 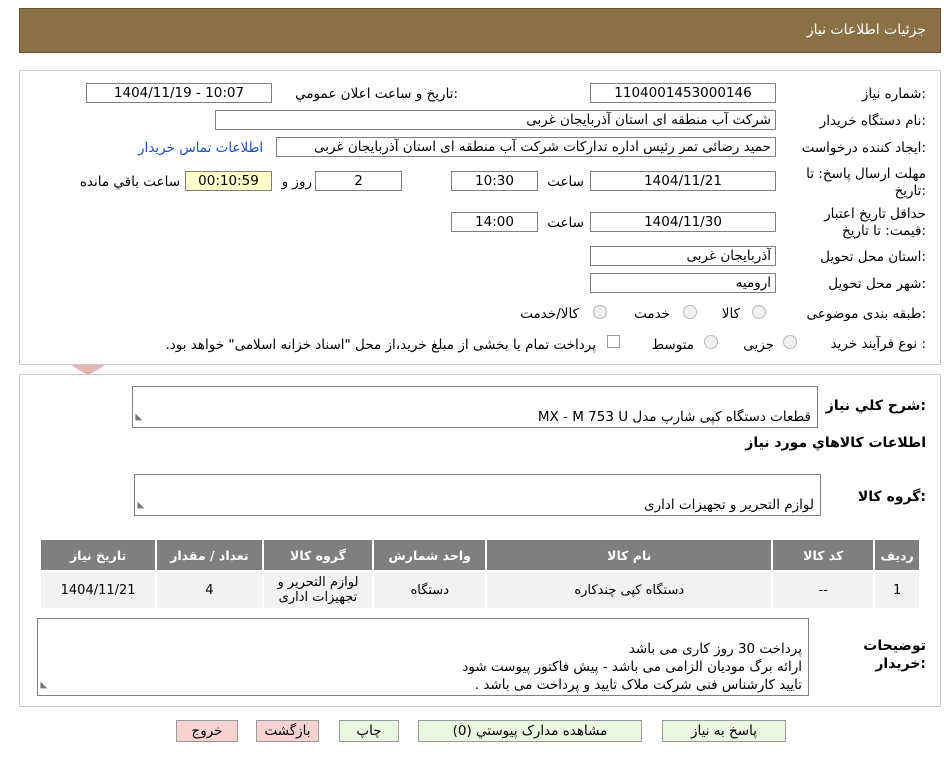 What do you see at coordinates (875, 406) in the screenshot?
I see `description-label: شرح کلي نیاز:` at bounding box center [875, 406].